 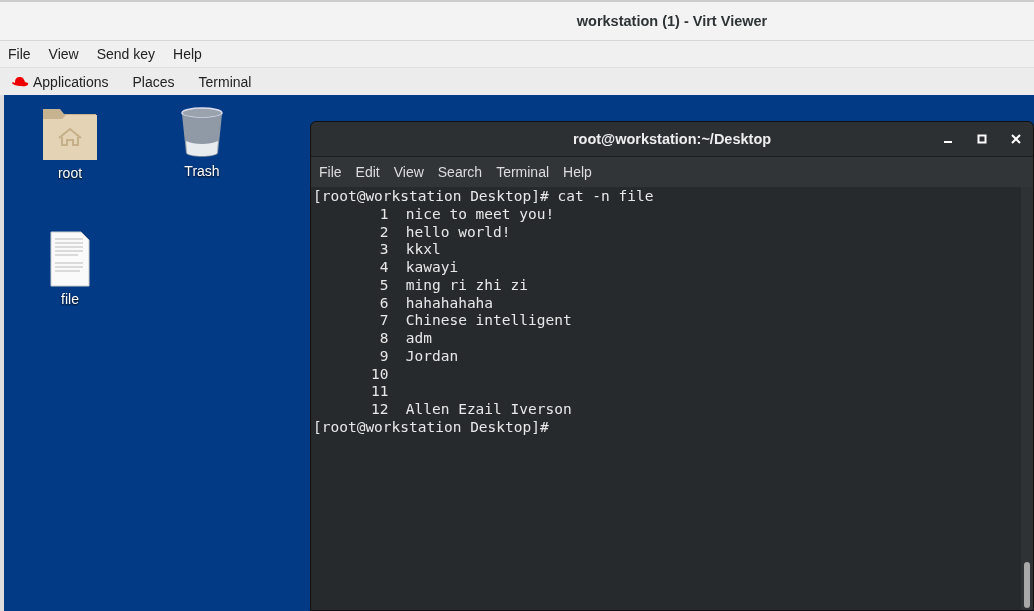 What do you see at coordinates (383, 321) in the screenshot?
I see `line-number: 7` at bounding box center [383, 321].